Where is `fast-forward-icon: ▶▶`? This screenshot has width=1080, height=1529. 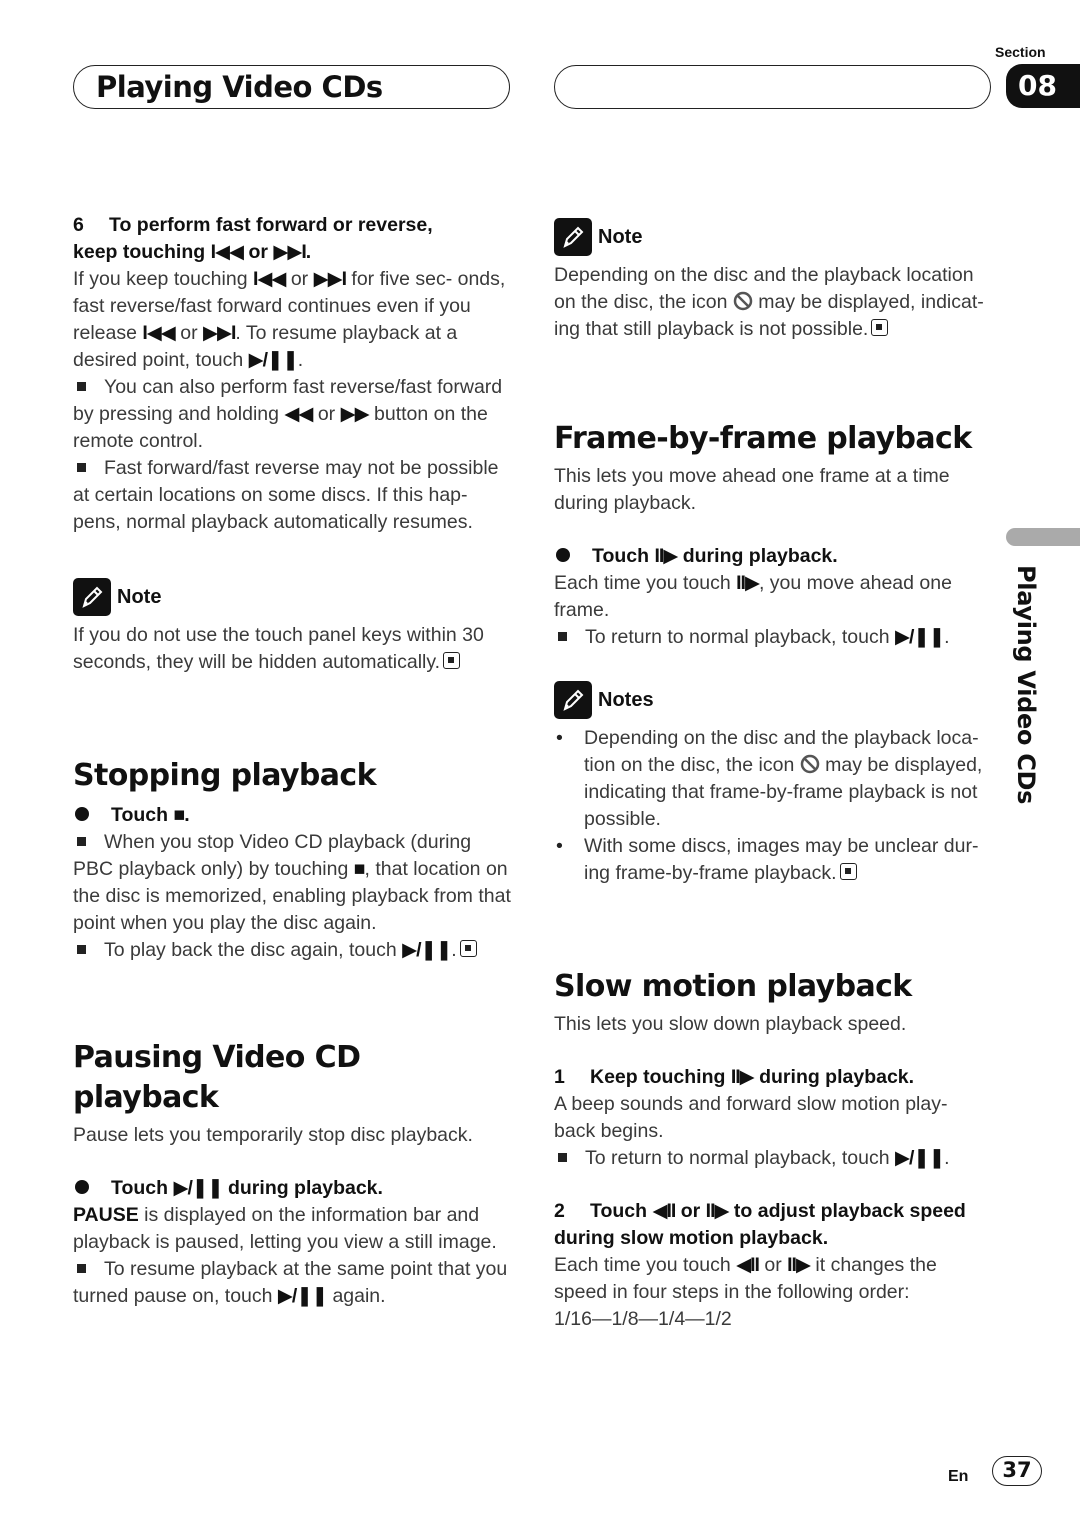
fast-forward-icon: ▶▶ is located at coordinates (355, 414).